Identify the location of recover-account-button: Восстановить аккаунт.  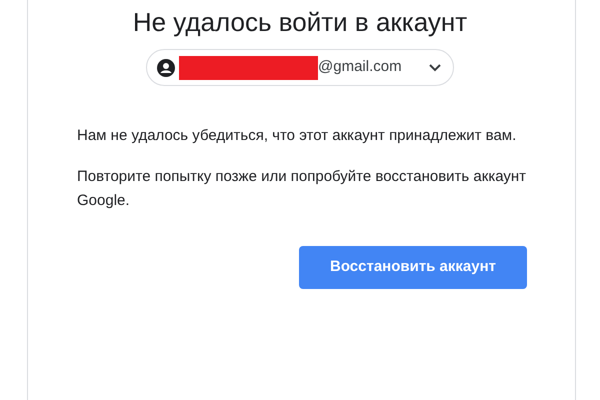
(413, 267).